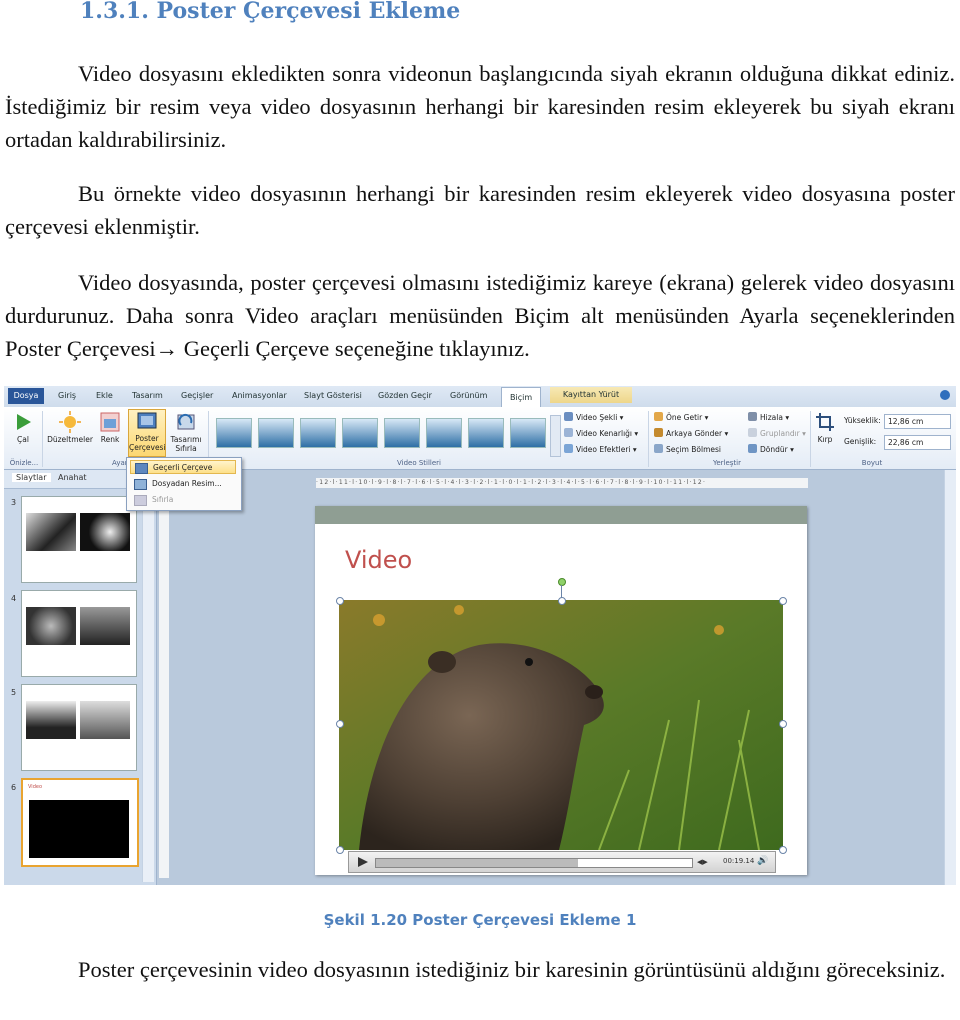  I want to click on rotate-menu: Döndür ▾, so click(771, 449).